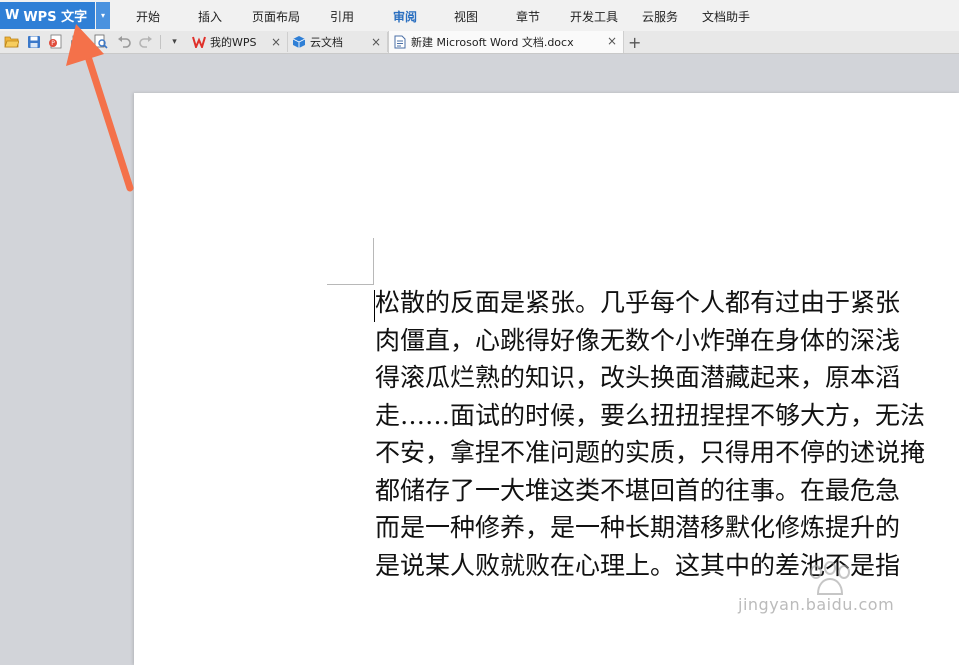 The image size is (959, 665). What do you see at coordinates (373, 261) in the screenshot?
I see `margin-crop-mark-vertical` at bounding box center [373, 261].